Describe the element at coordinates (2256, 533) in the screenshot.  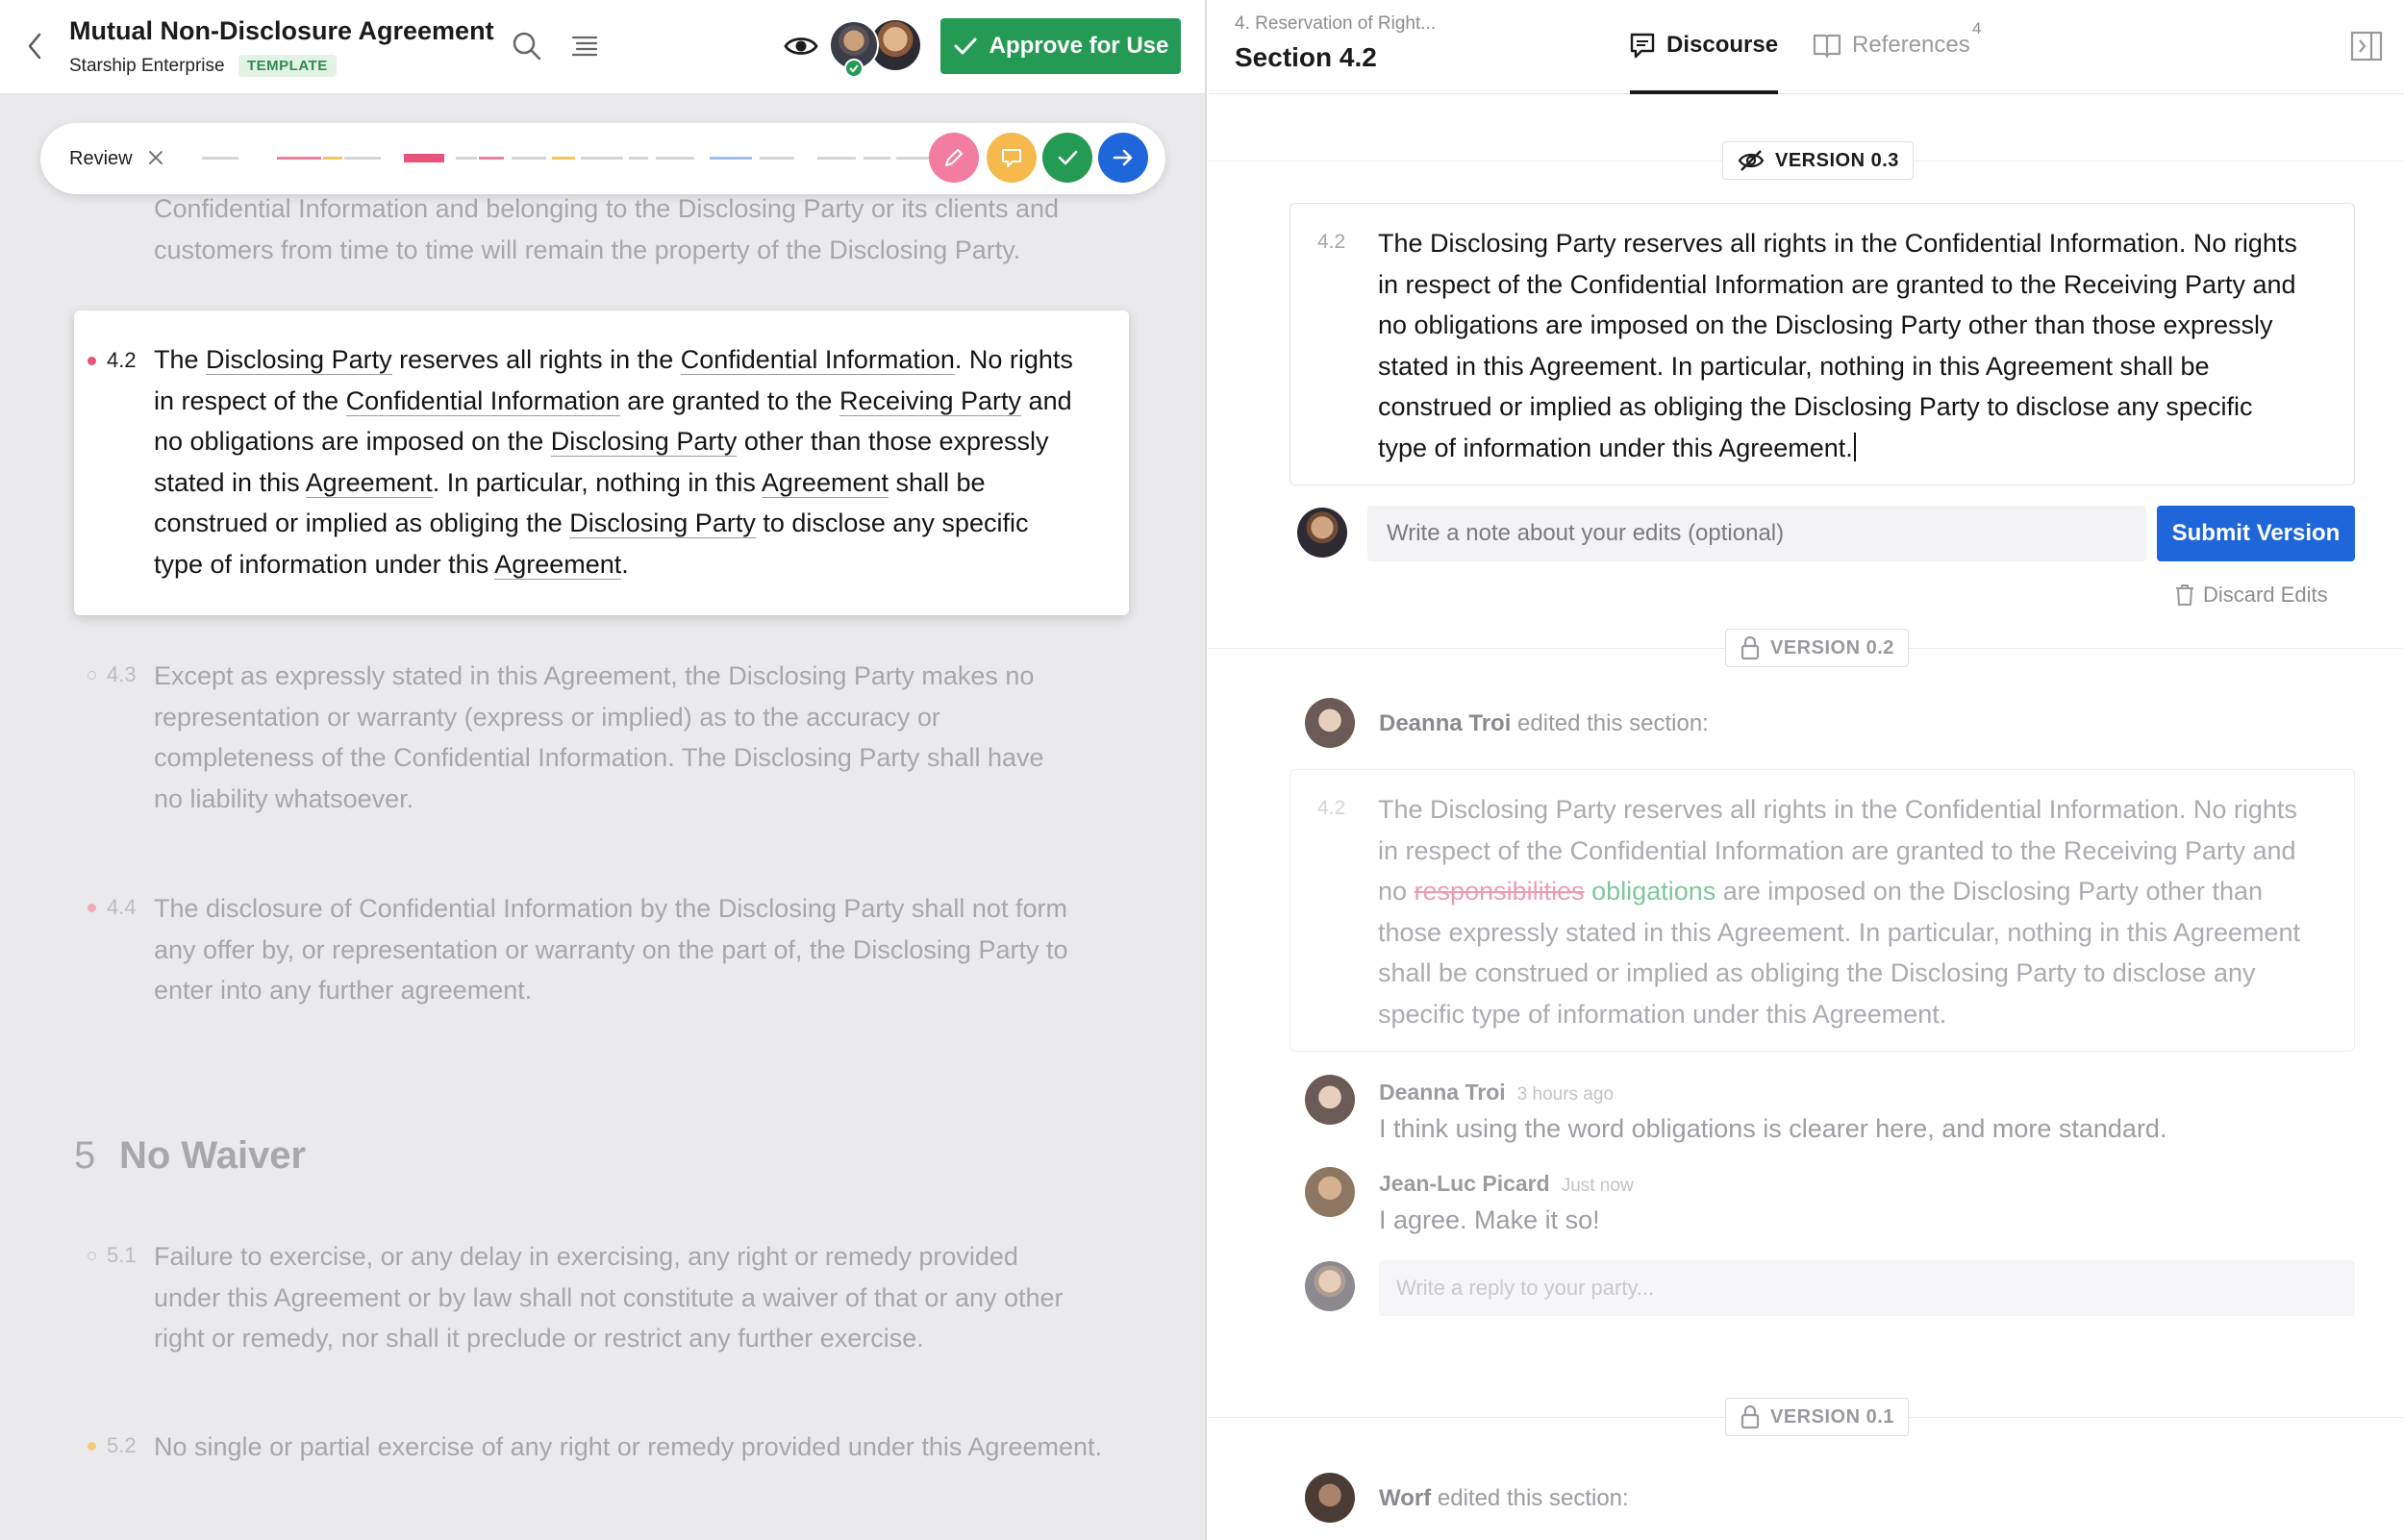
I see `submit-version-button: Submit Version` at that location.